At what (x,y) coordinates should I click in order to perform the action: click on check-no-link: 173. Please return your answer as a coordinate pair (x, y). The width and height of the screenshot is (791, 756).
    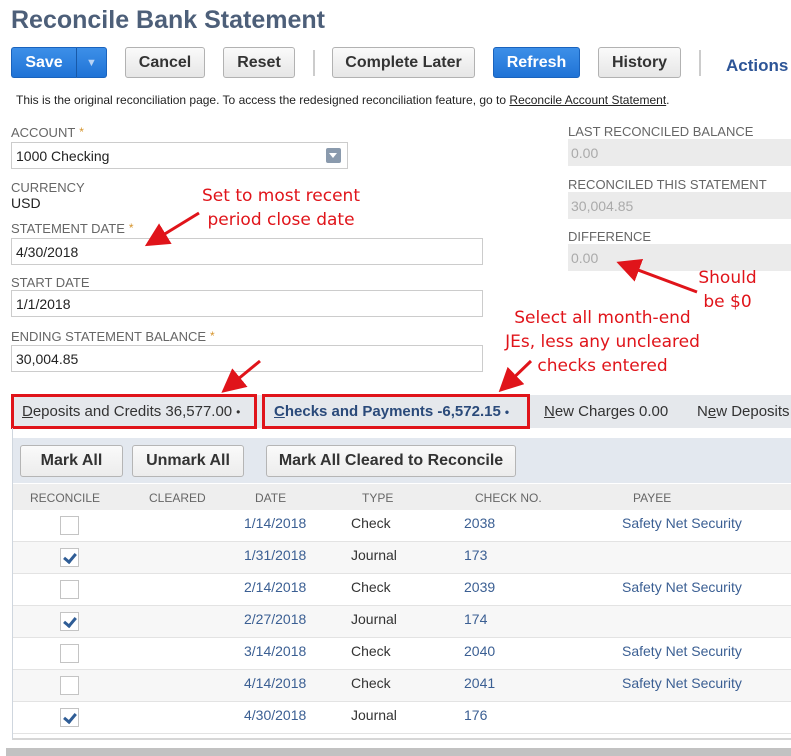
    Looking at the image, I should click on (475, 555).